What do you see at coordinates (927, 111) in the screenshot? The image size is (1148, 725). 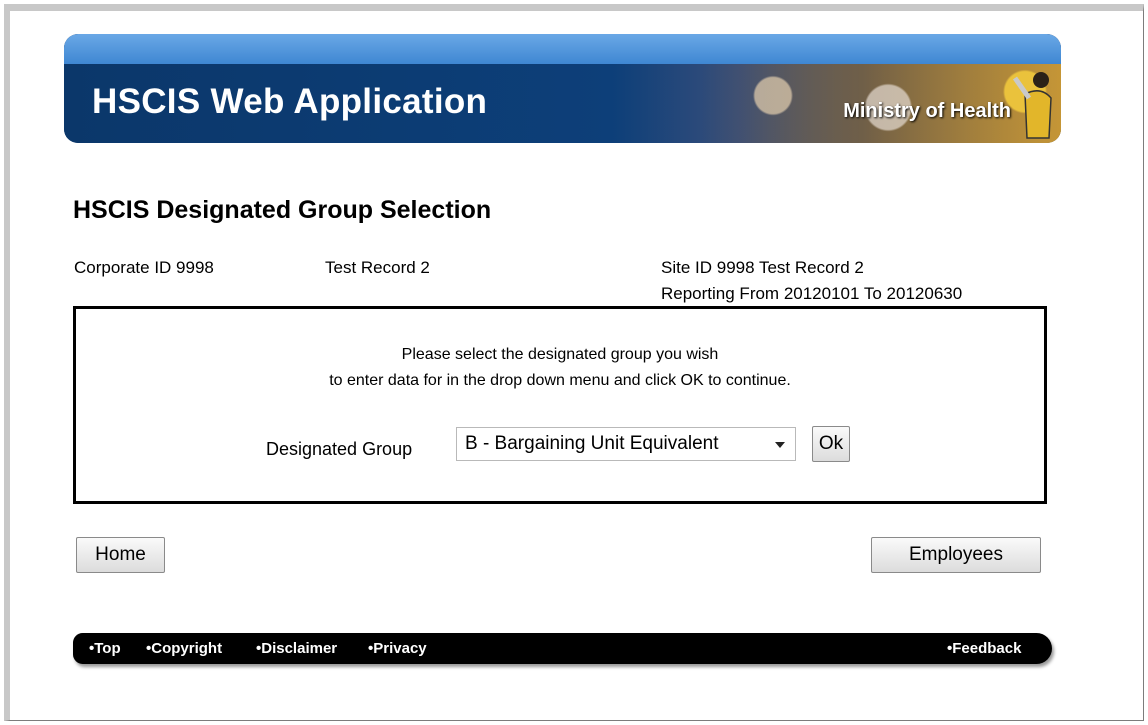 I see `ministry-name: Ministry of Health` at bounding box center [927, 111].